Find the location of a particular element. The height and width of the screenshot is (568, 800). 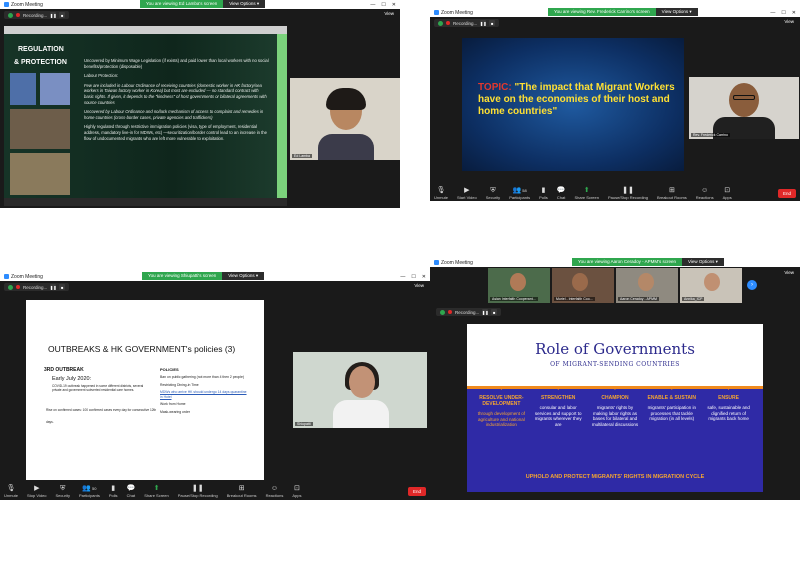

slide-early: Early July 2020: is located at coordinates (72, 379).